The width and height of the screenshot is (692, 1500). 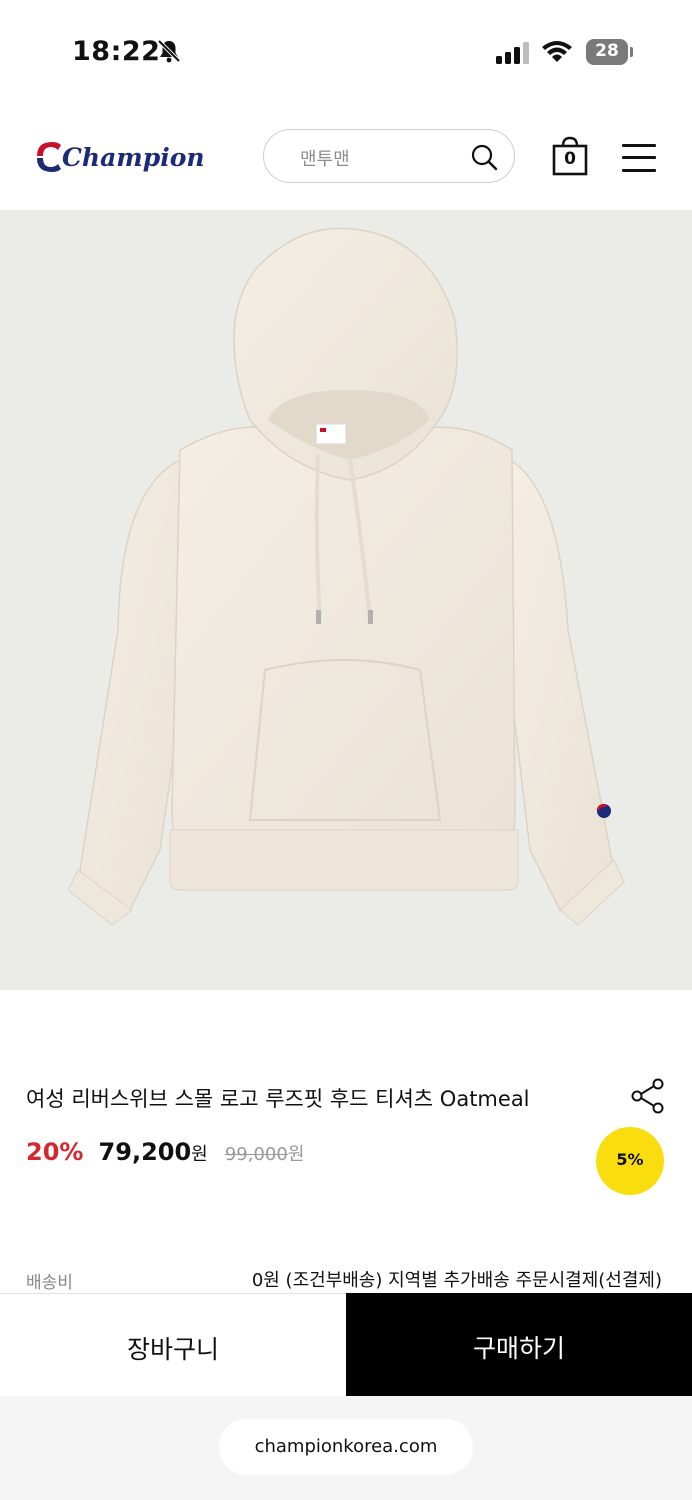 What do you see at coordinates (49, 1283) in the screenshot?
I see `shipping-label: 배송비` at bounding box center [49, 1283].